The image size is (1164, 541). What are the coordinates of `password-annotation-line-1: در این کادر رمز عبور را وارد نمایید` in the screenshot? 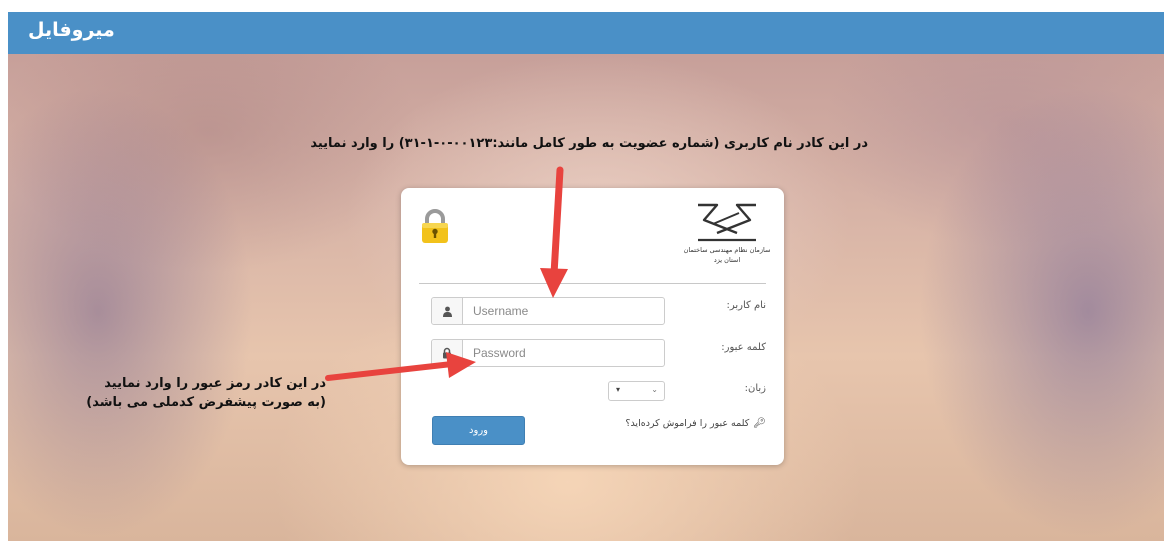 It's located at (215, 383).